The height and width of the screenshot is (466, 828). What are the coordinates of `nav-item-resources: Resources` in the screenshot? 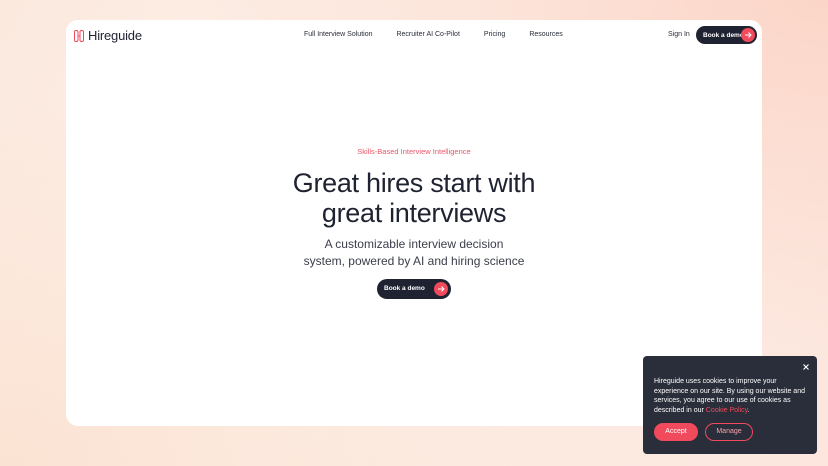 It's located at (545, 34).